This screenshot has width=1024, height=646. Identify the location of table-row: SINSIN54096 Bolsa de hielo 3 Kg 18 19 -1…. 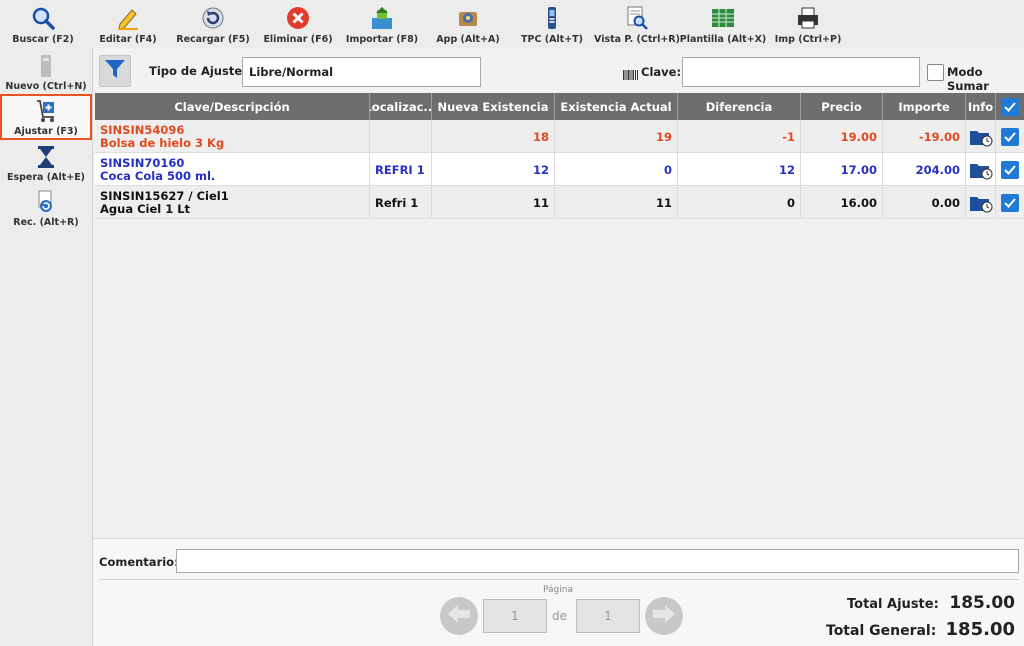
(559, 136).